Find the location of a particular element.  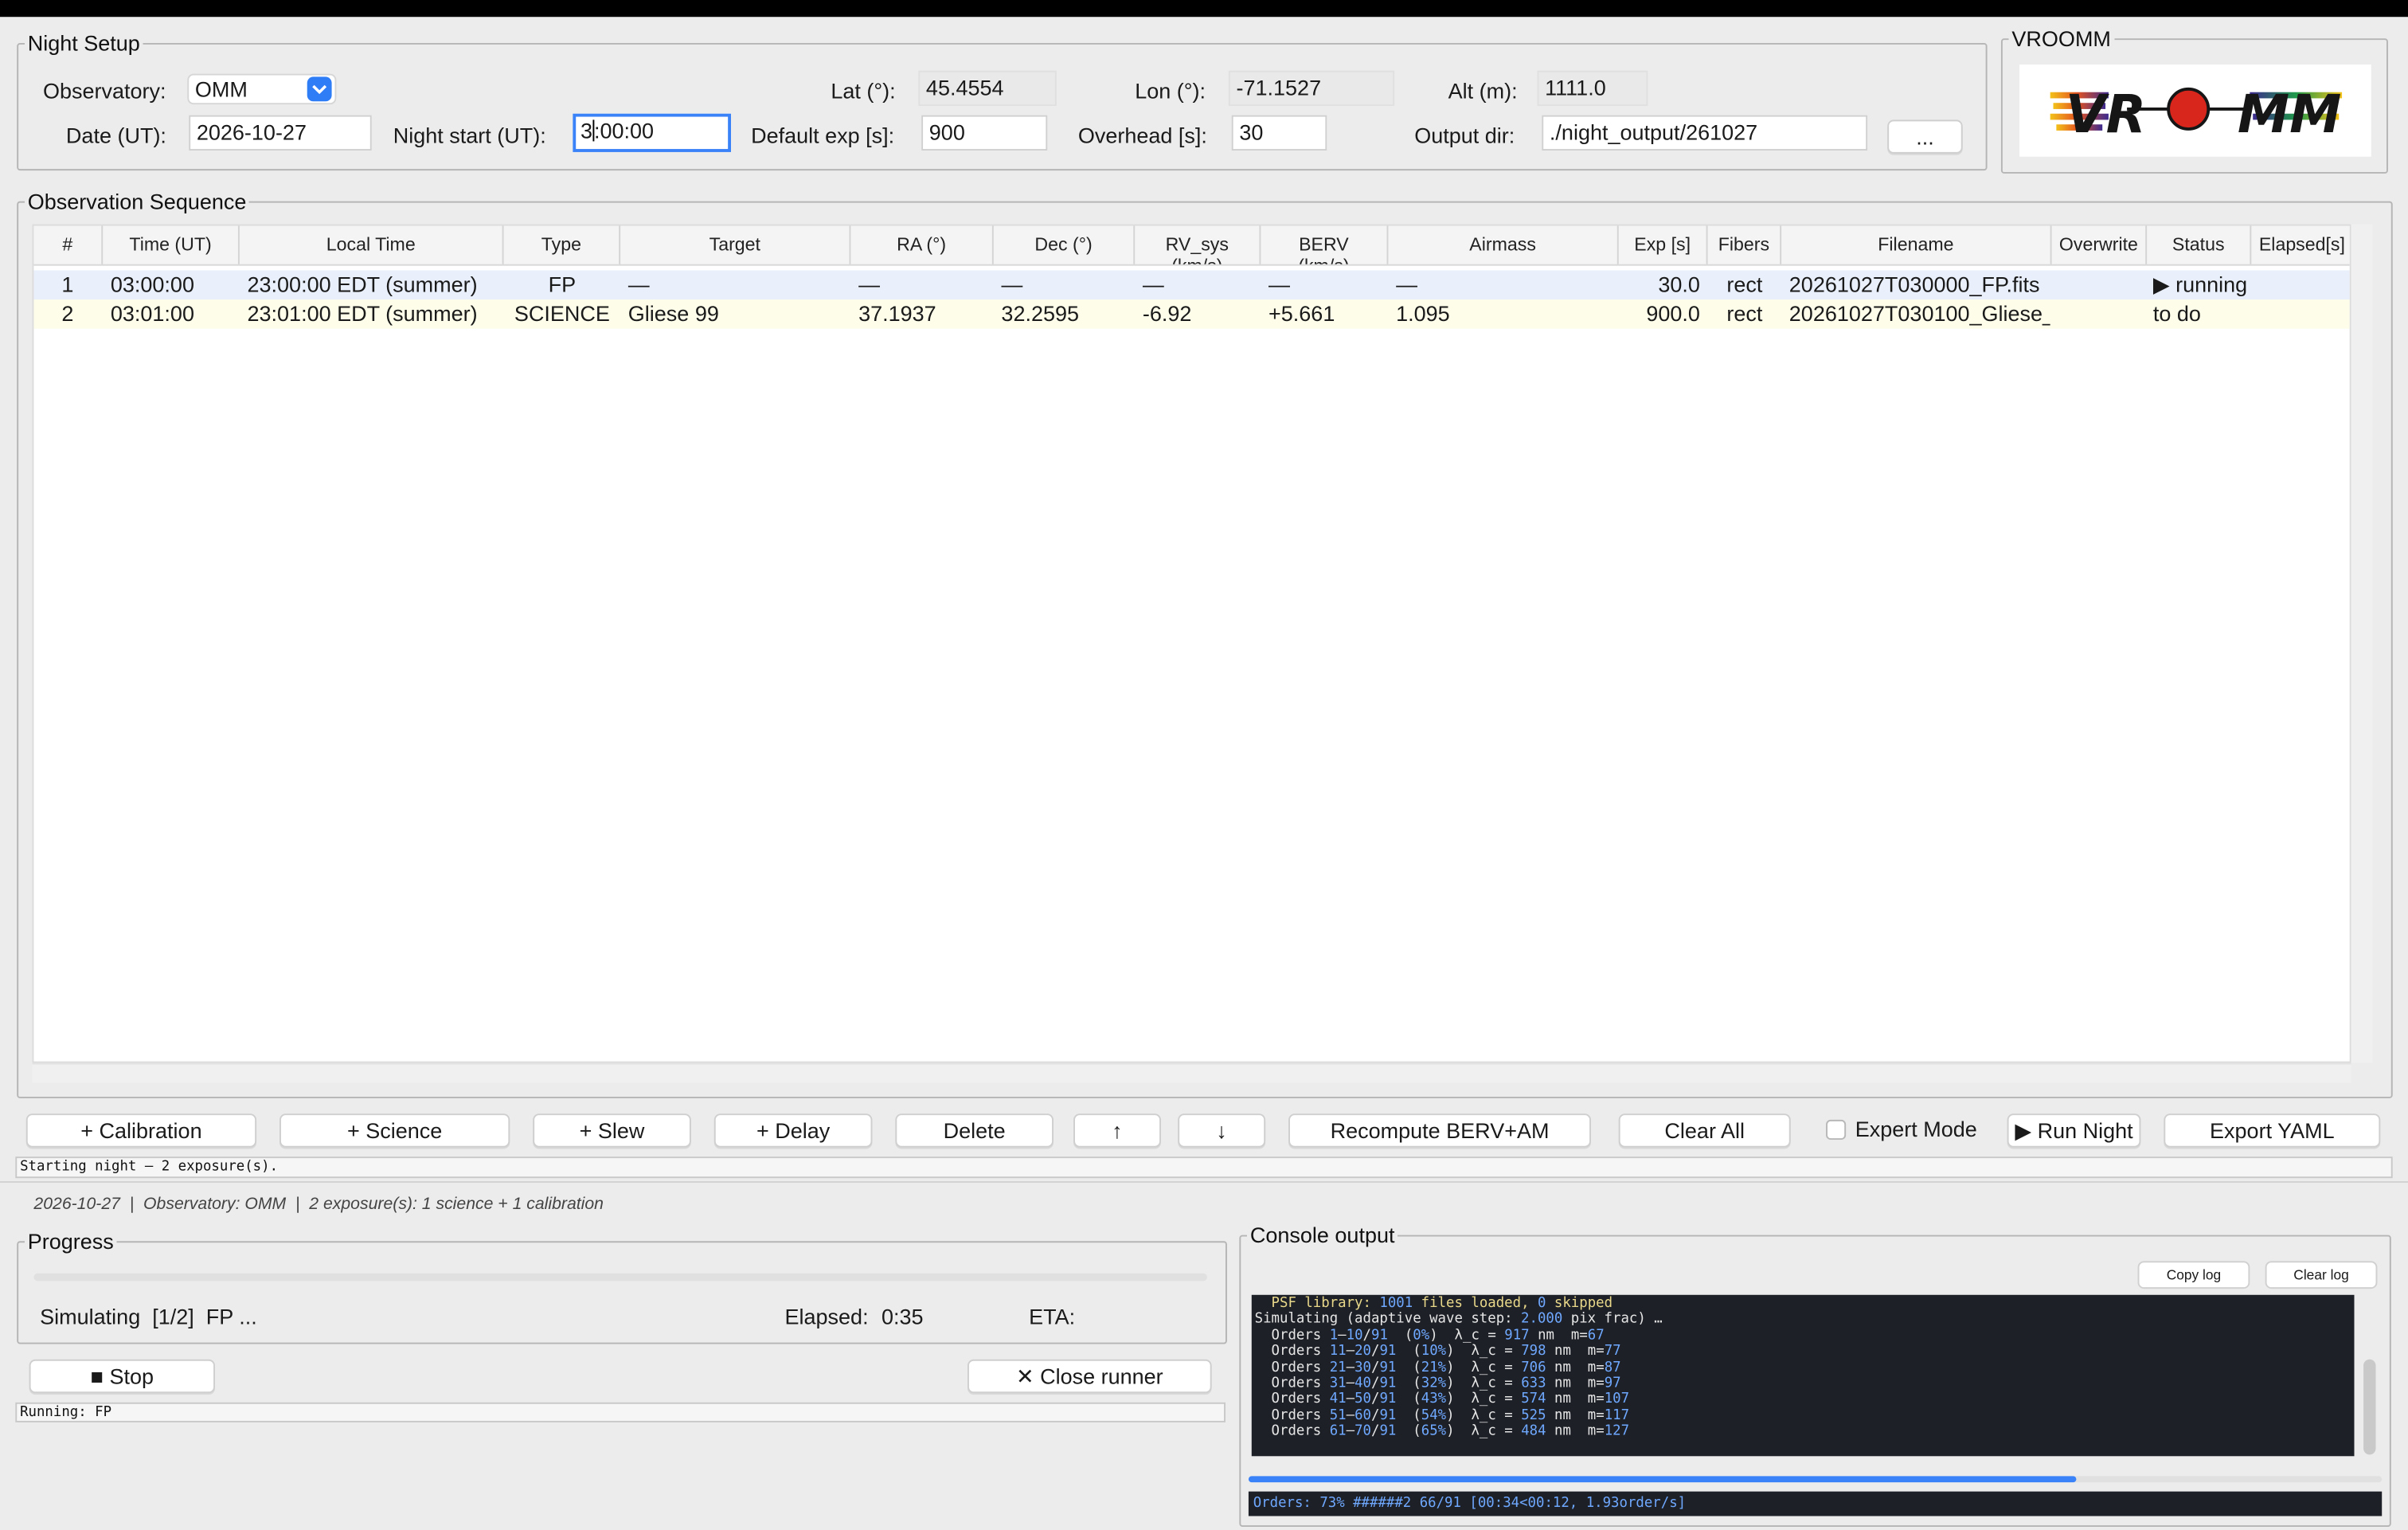

add-calibration-button: + Calibration is located at coordinates (141, 1130).